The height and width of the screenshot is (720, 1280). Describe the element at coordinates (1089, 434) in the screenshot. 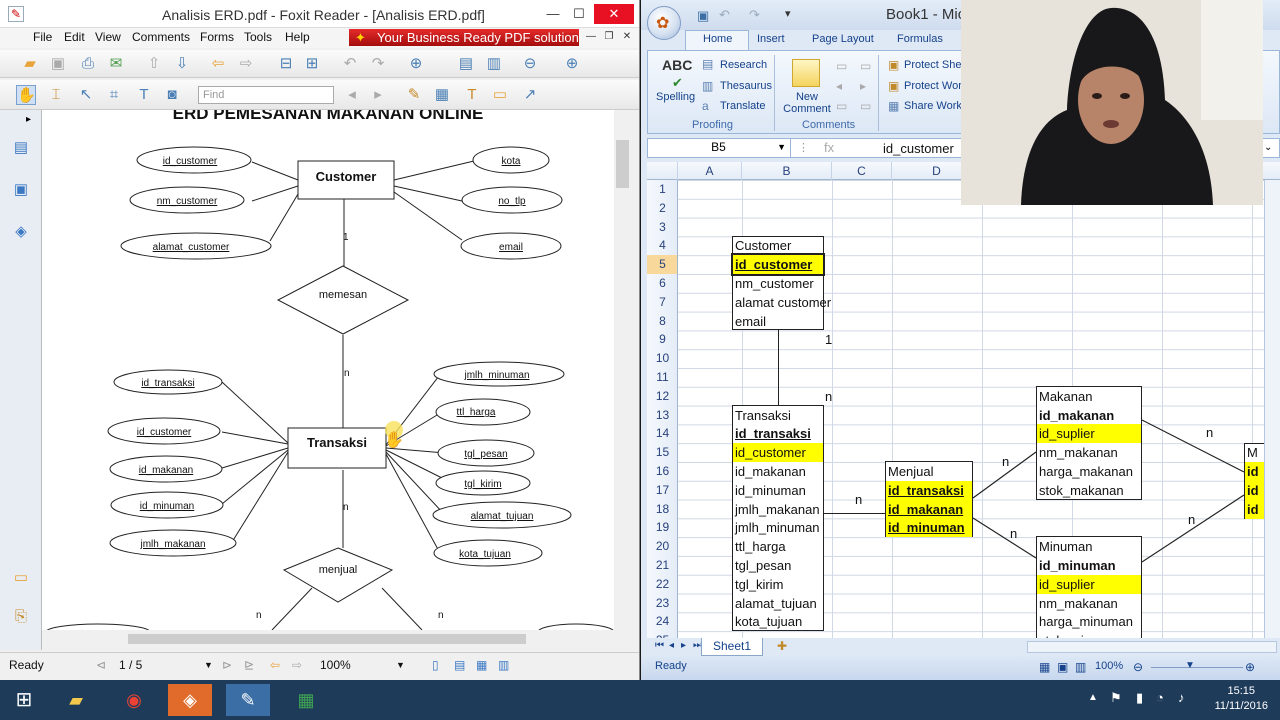

I see `cell-f14: id_suplier` at that location.